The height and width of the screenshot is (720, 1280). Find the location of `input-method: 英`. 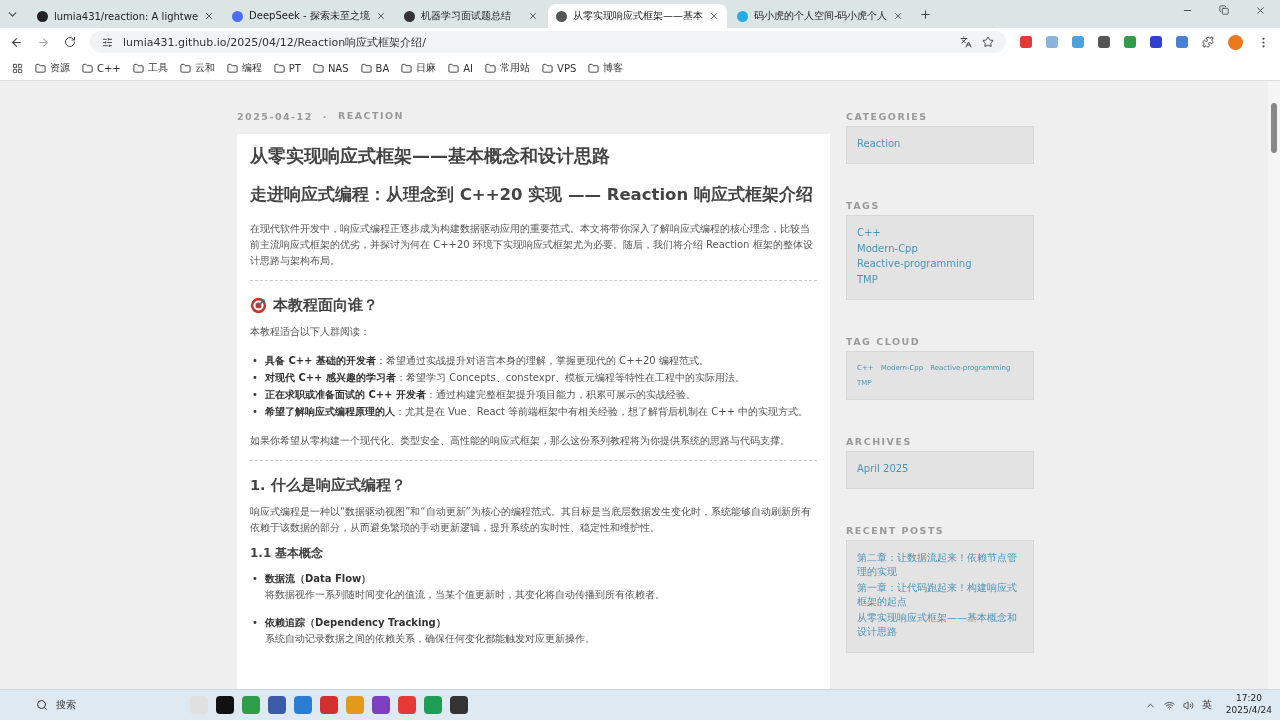

input-method: 英 is located at coordinates (1206, 705).